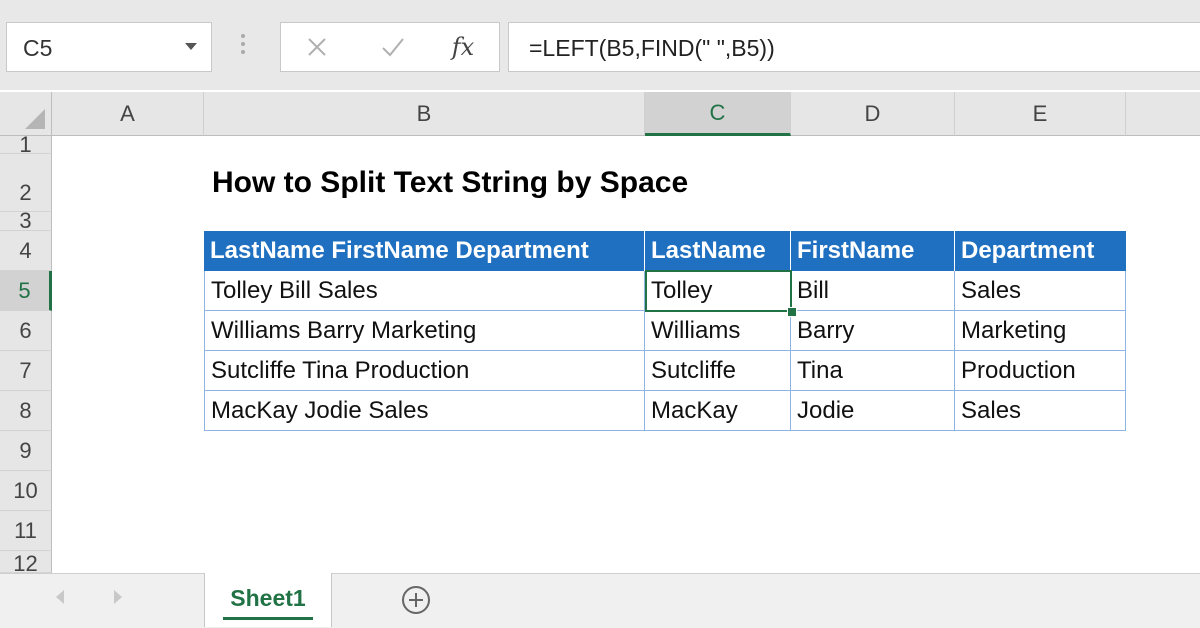 Image resolution: width=1200 pixels, height=628 pixels. I want to click on row-header-10: 10, so click(26, 491).